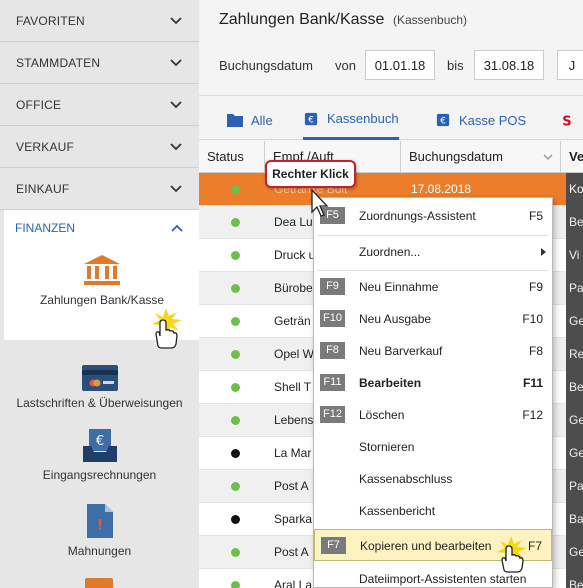 Image resolution: width=583 pixels, height=588 pixels. Describe the element at coordinates (570, 65) in the screenshot. I see `year-button: J` at that location.